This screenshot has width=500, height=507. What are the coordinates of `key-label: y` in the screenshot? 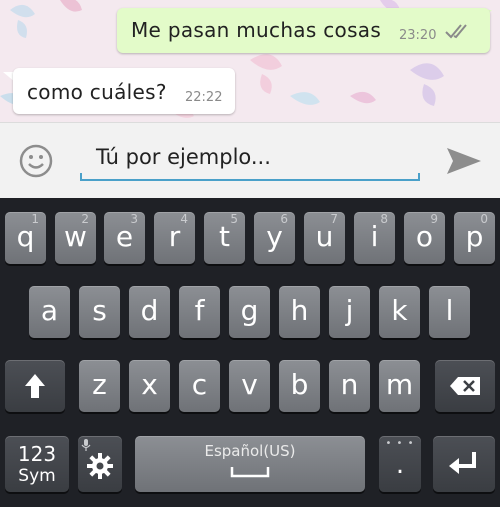 It's located at (274, 236).